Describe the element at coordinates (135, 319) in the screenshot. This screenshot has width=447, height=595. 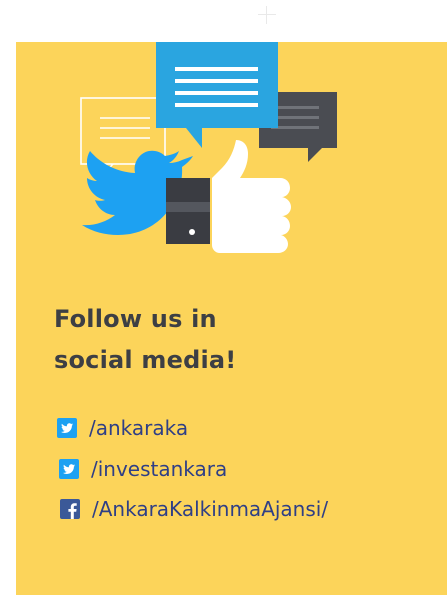
I see `heading-line-1: Follow us in` at that location.